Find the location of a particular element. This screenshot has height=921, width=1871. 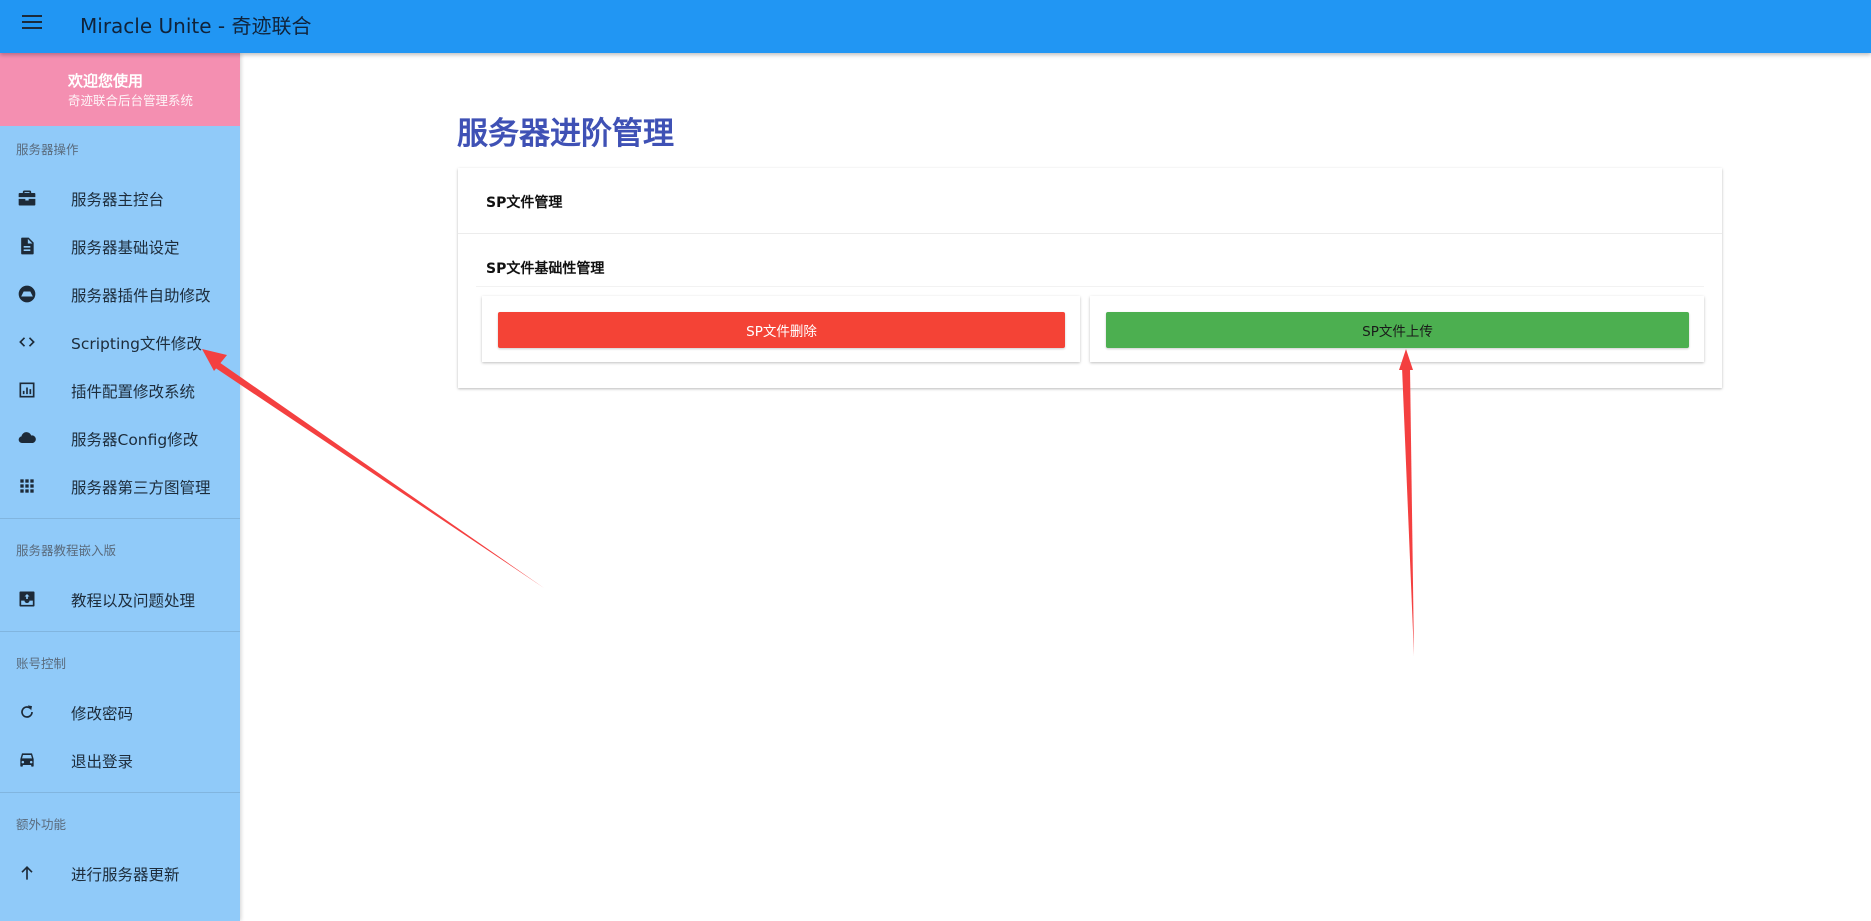

arrow-up-icon is located at coordinates (27, 872).